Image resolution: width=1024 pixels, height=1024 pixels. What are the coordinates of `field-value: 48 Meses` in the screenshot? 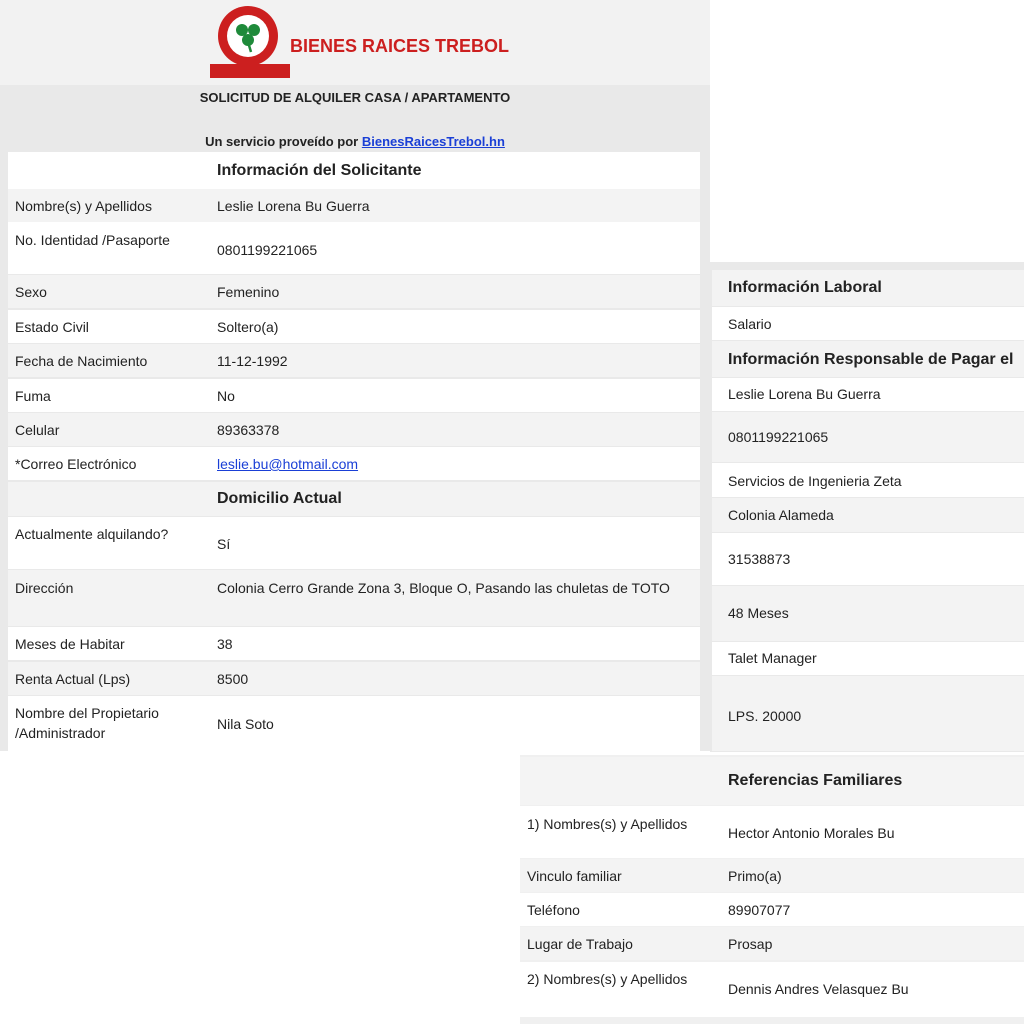 It's located at (758, 613).